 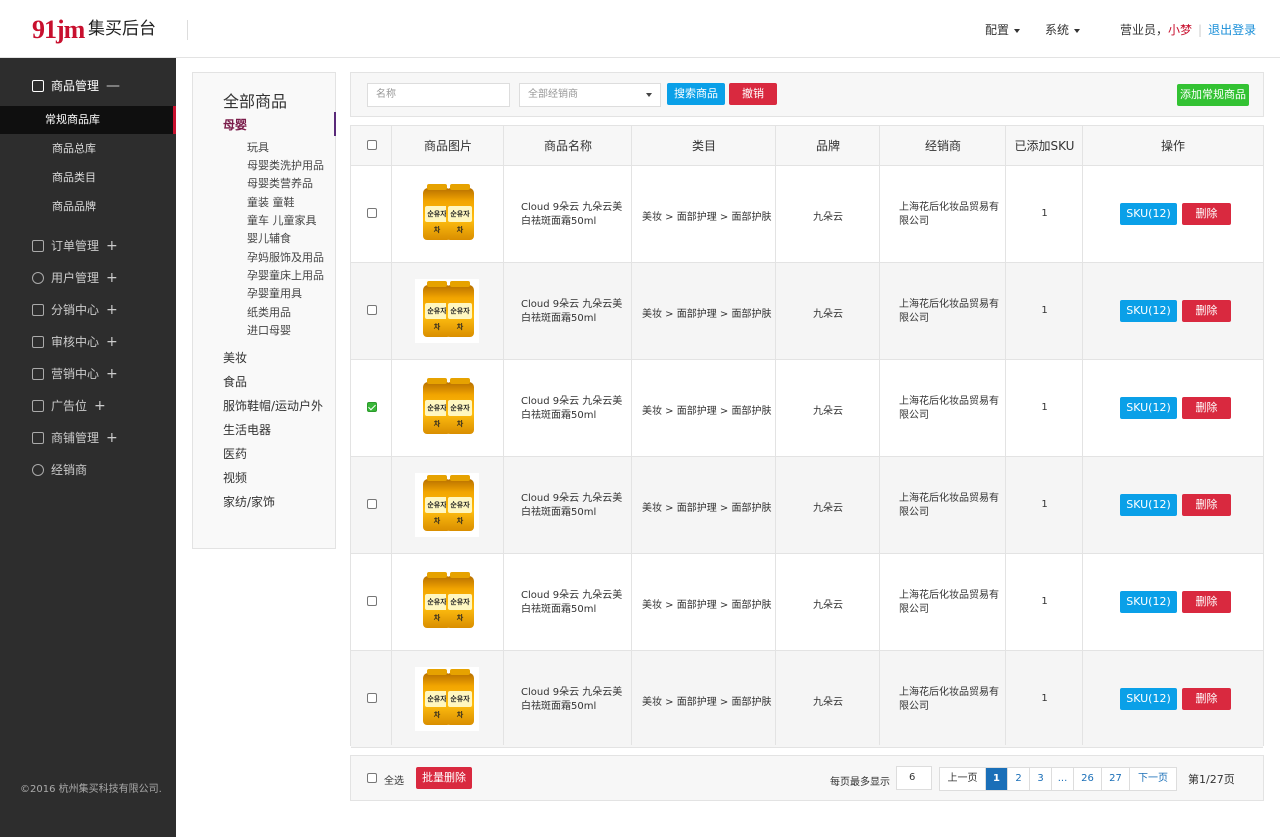 I want to click on category-item: 视频, so click(x=235, y=477).